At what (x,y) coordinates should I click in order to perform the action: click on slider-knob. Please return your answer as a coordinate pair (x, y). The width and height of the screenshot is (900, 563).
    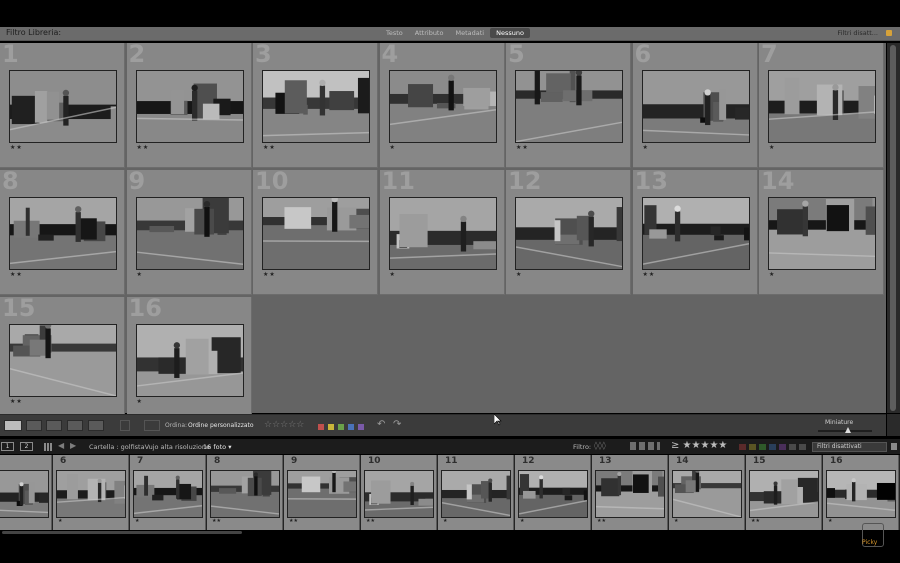
    Looking at the image, I should click on (847, 430).